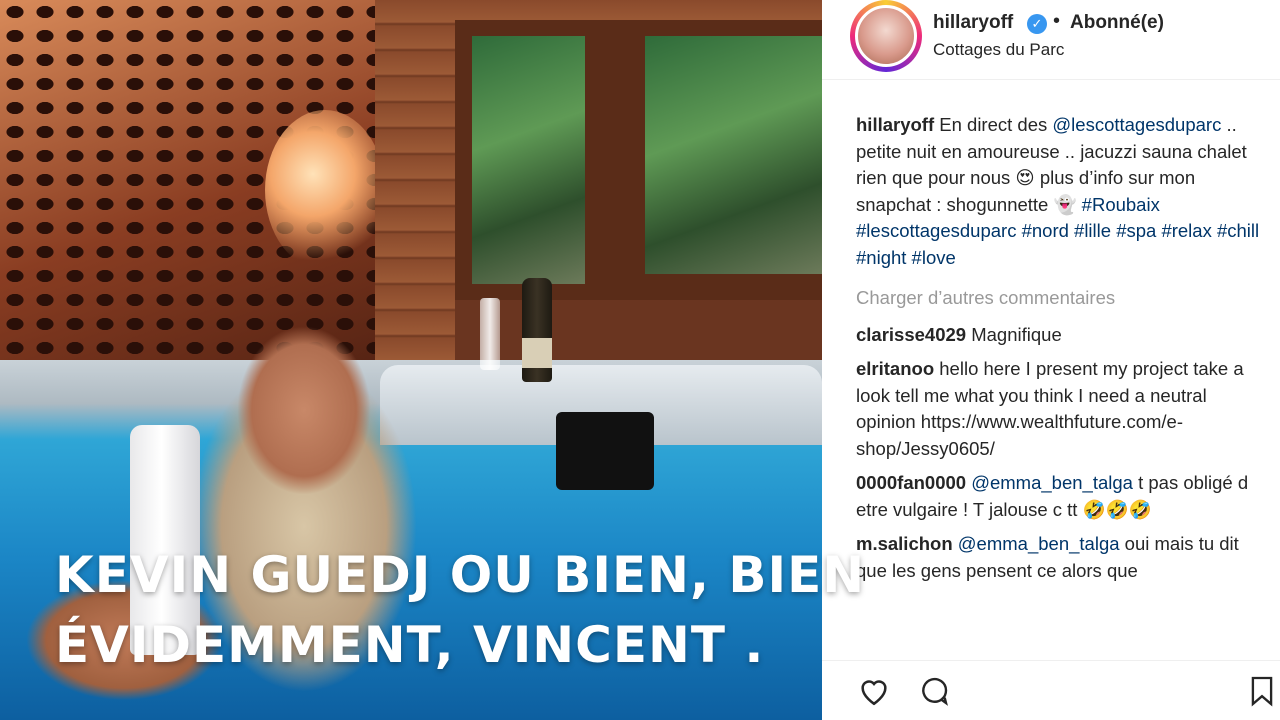 This screenshot has height=720, width=1280. I want to click on caption-line-2: ÉVIDEMMENT, VINCENT ., so click(410, 645).